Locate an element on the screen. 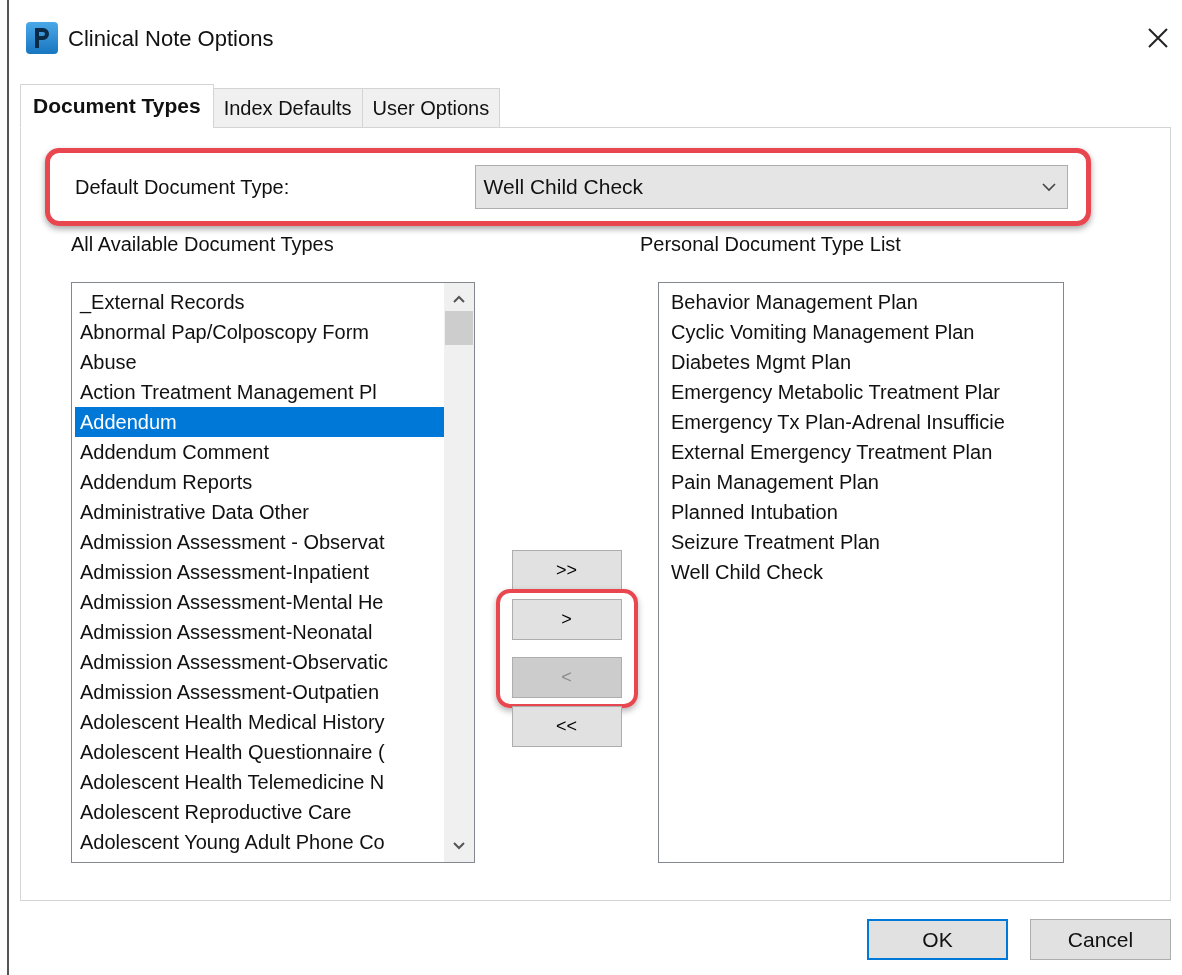 Image resolution: width=1182 pixels, height=975 pixels. list-item: Cyclic Vomiting Management Plan is located at coordinates (864, 332).